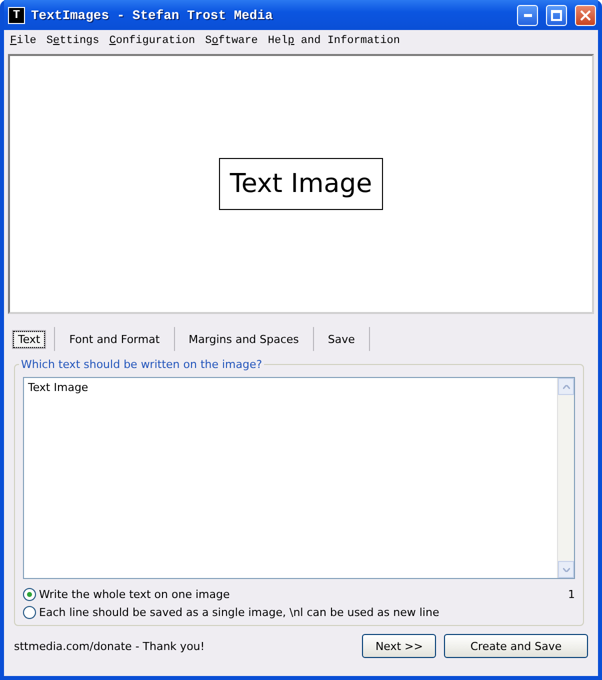 The height and width of the screenshot is (680, 602). What do you see at coordinates (566, 570) in the screenshot?
I see `scroll-down-icon` at bounding box center [566, 570].